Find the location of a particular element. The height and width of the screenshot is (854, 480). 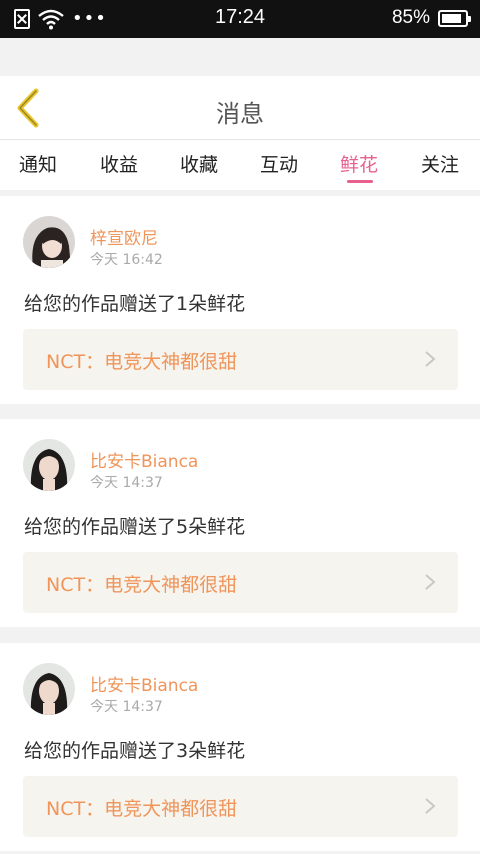

timestamp: 今天 16:42 is located at coordinates (126, 260).